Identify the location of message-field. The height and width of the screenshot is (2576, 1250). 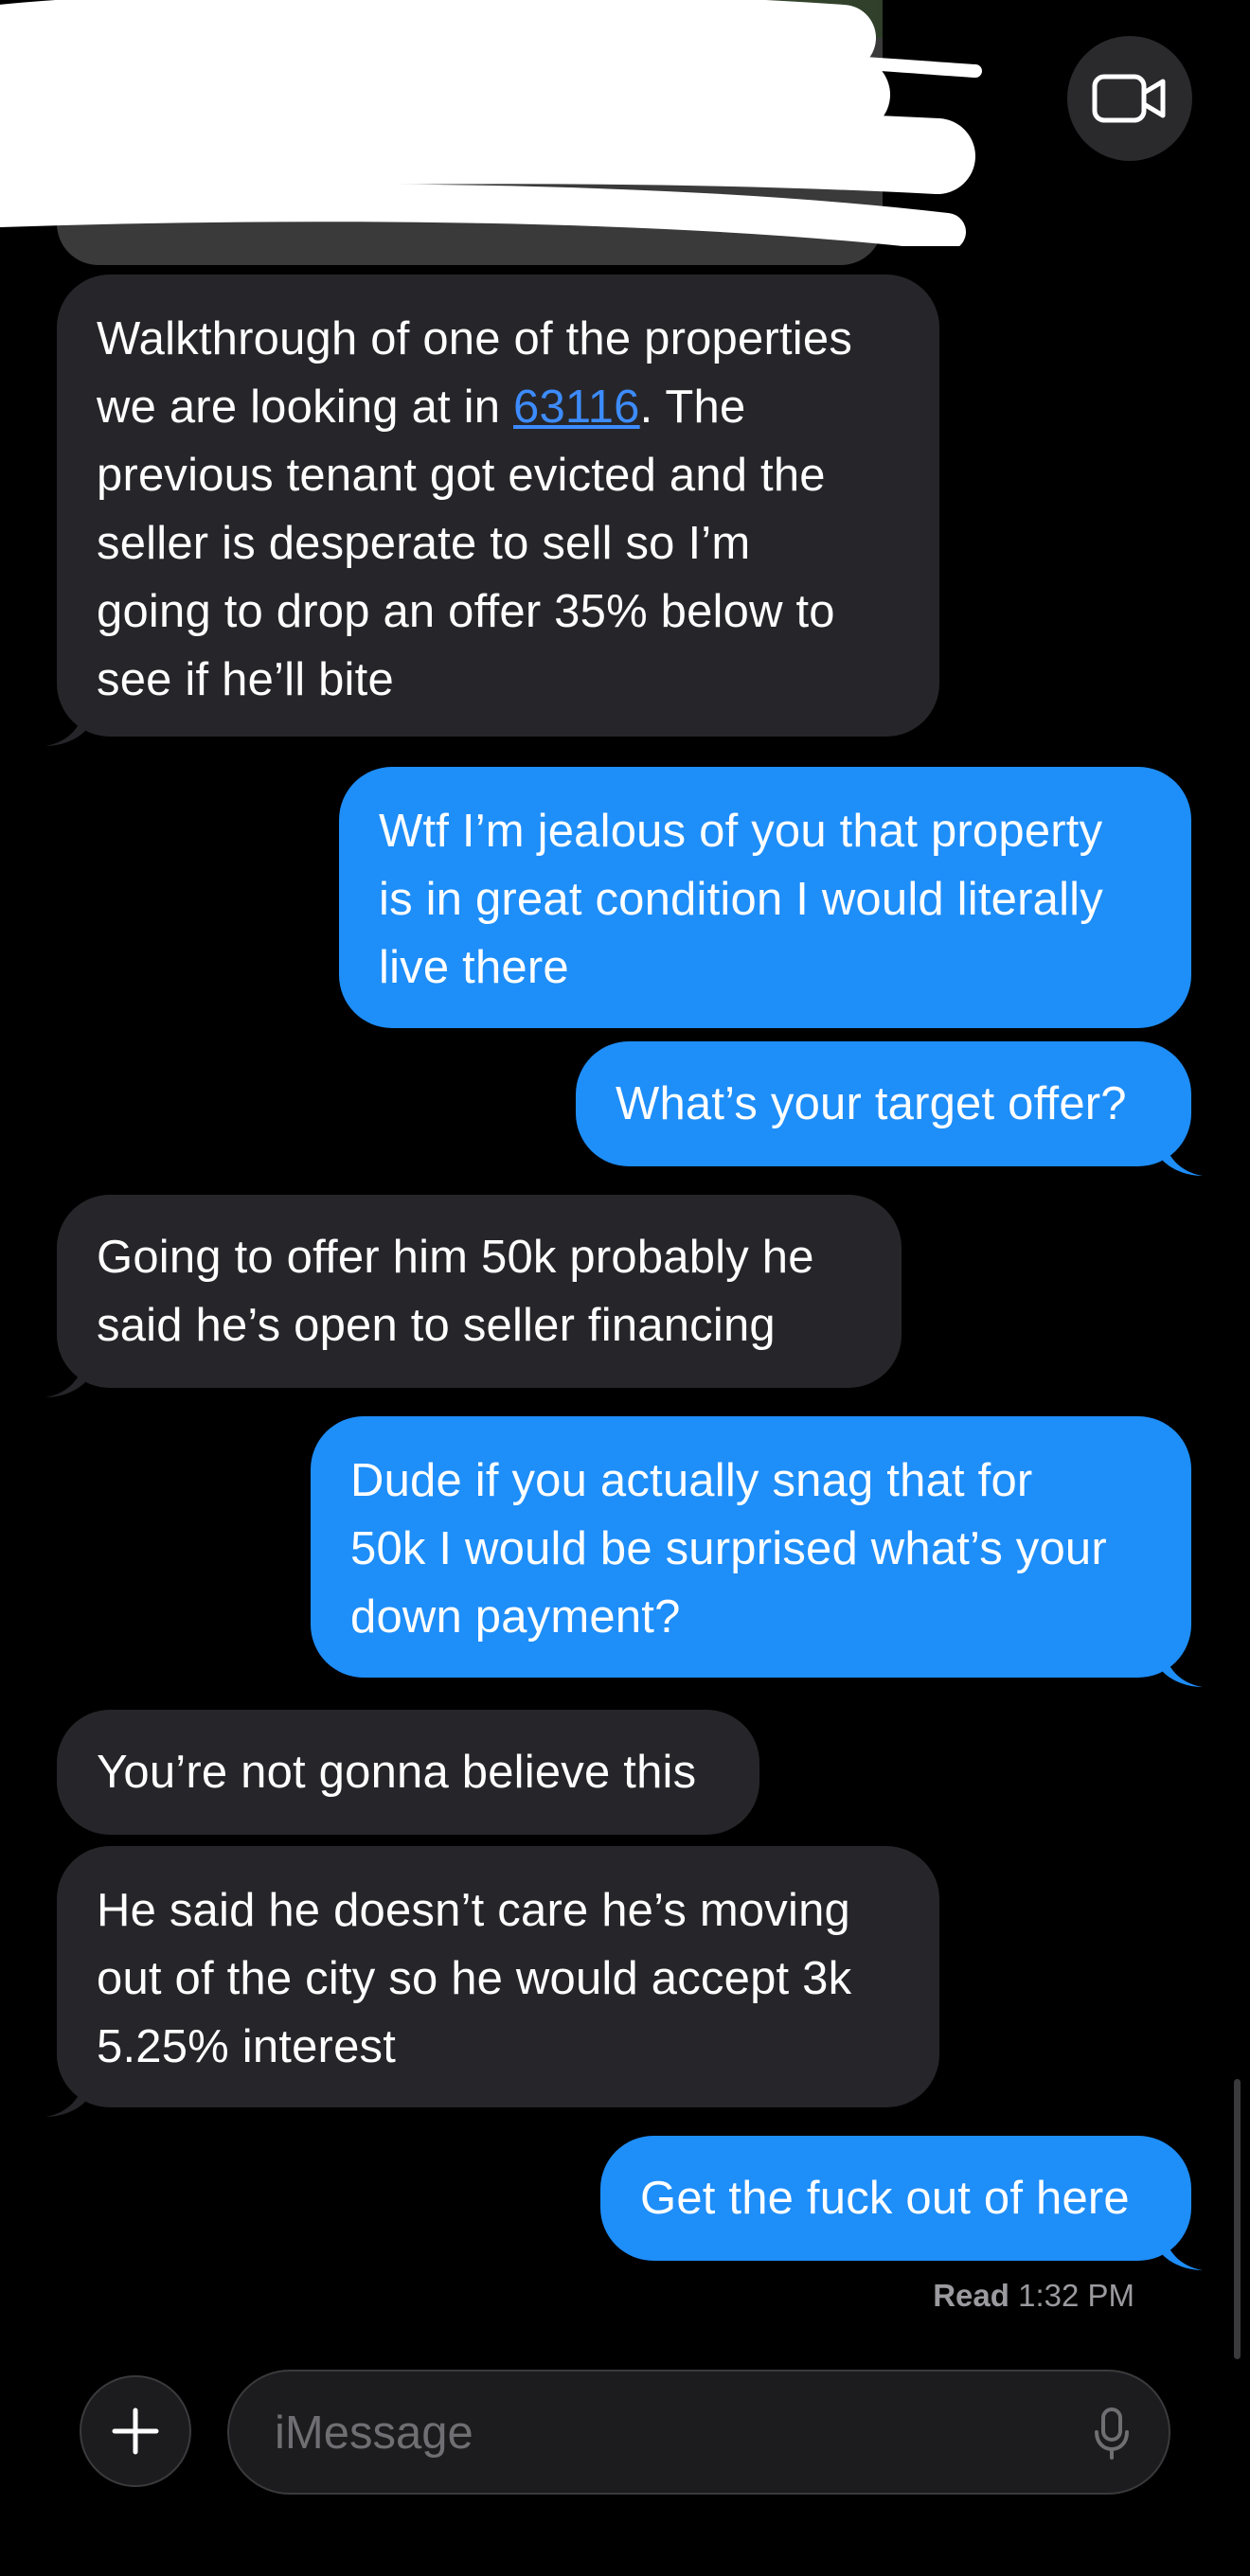
(698, 2433).